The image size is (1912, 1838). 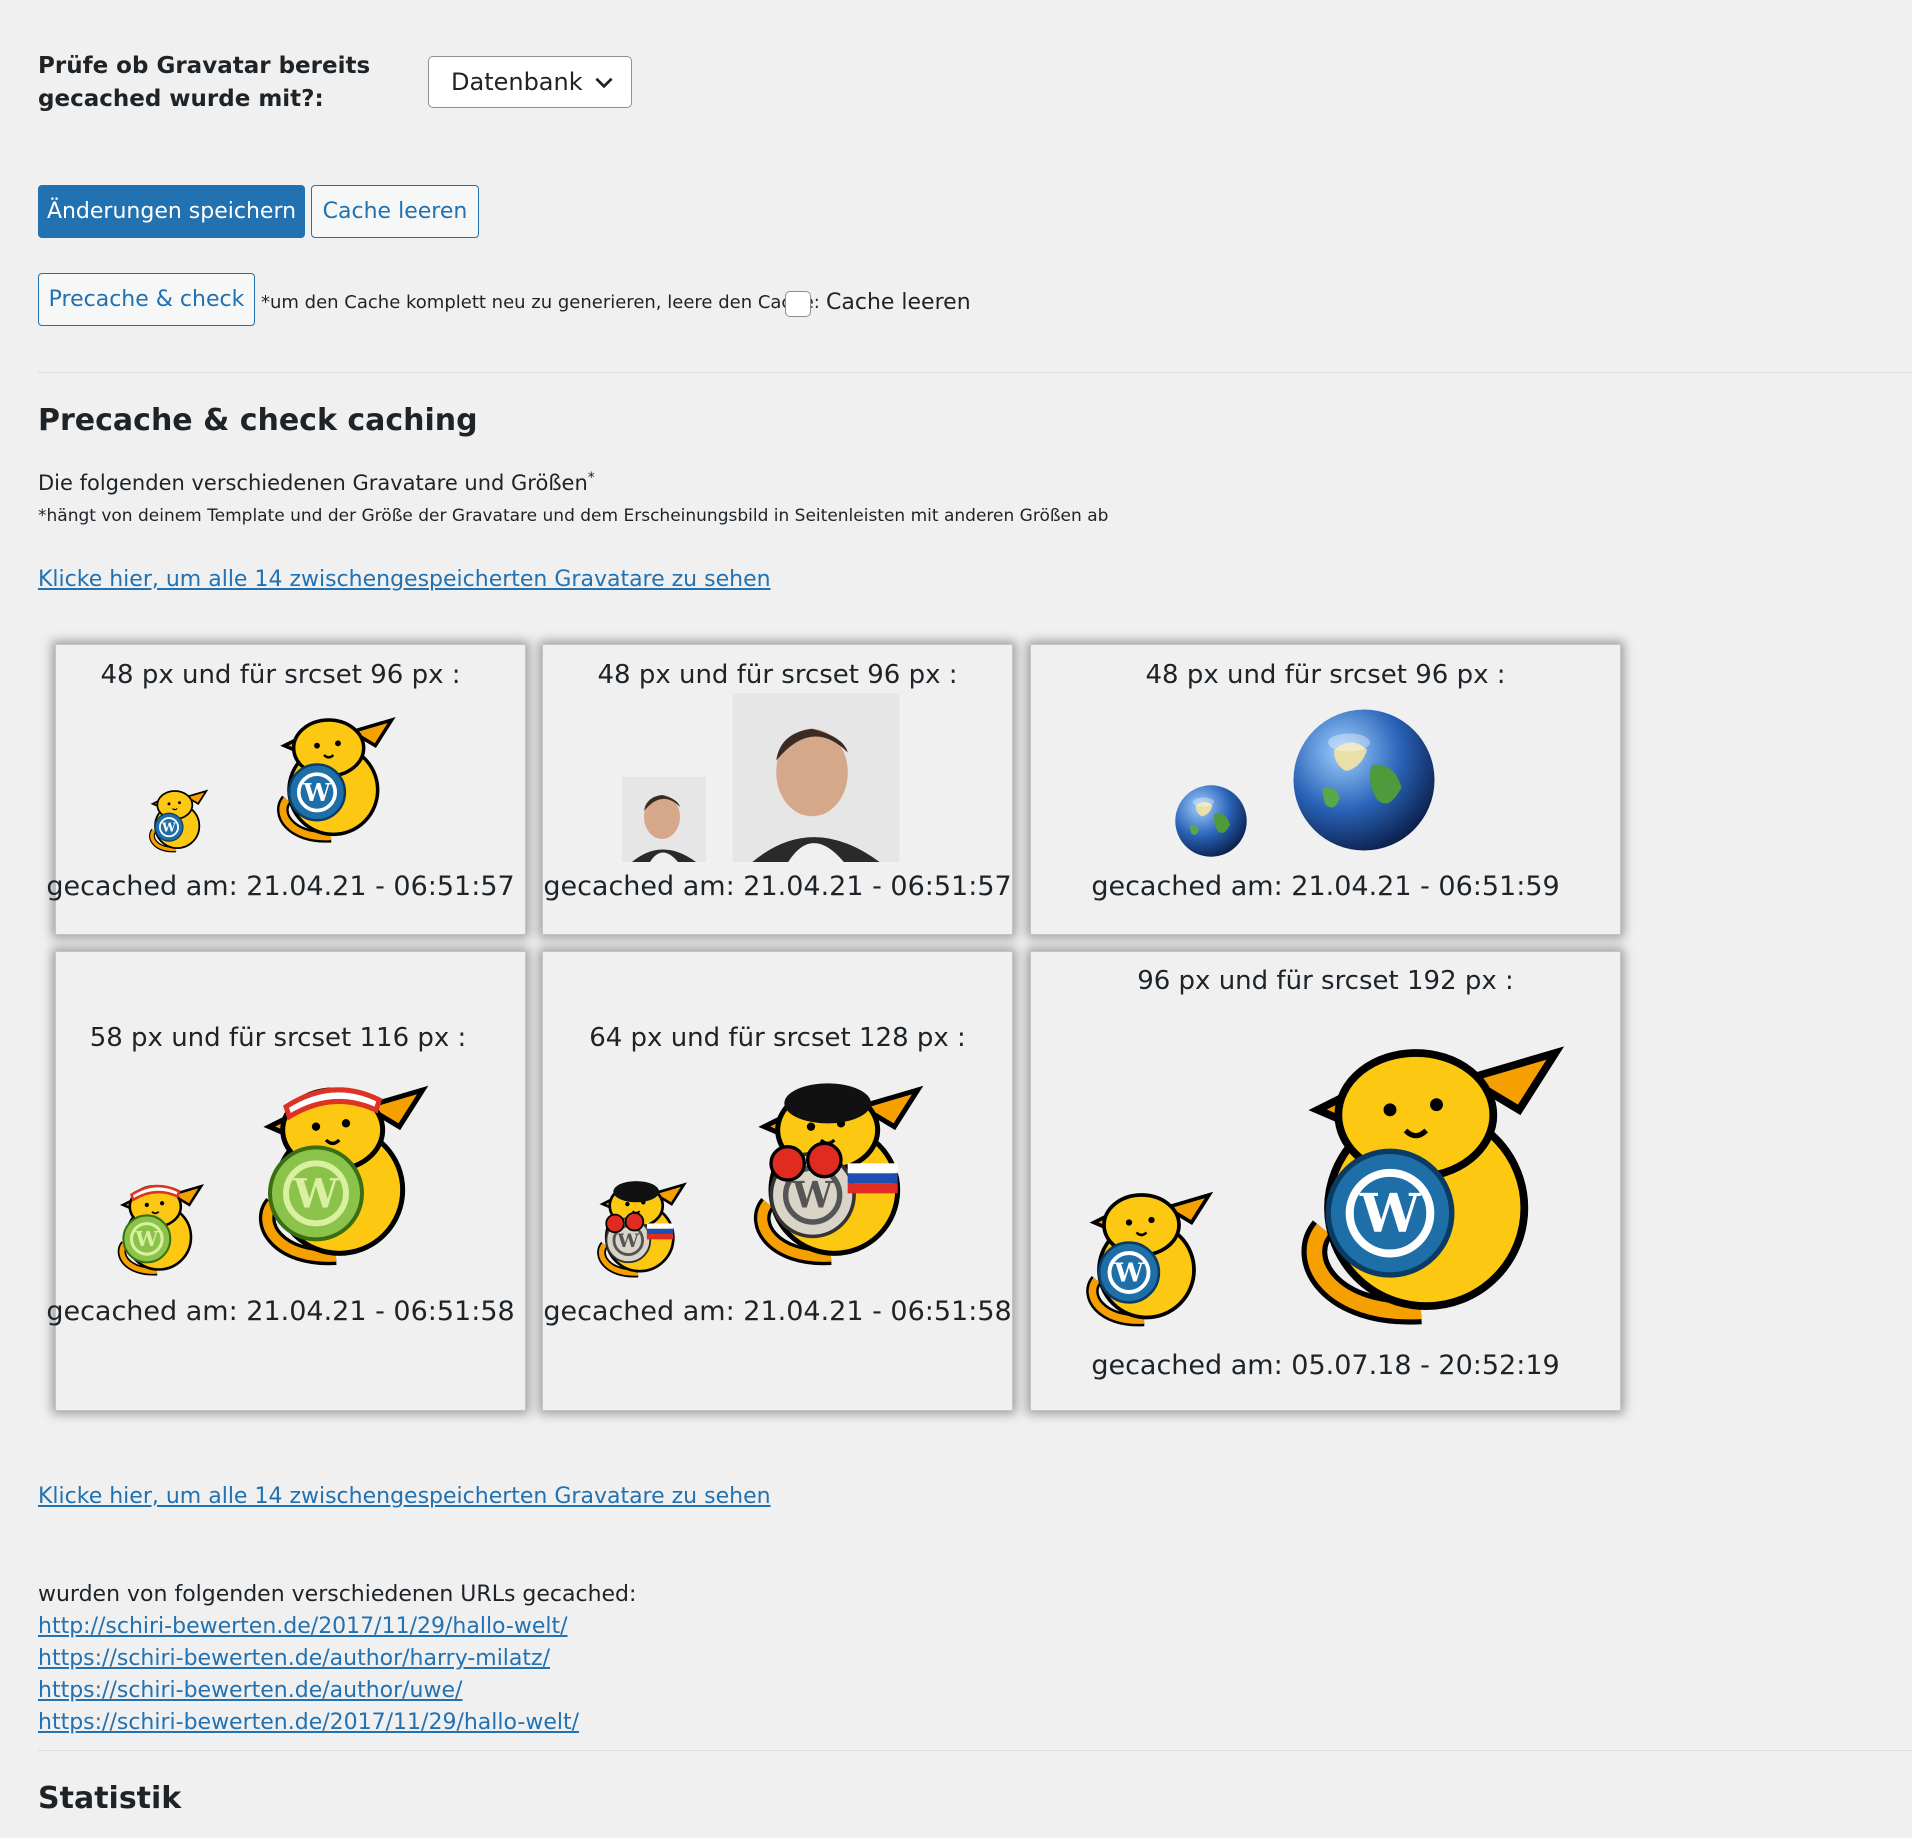 What do you see at coordinates (816, 777) in the screenshot?
I see `photo-large-avatar` at bounding box center [816, 777].